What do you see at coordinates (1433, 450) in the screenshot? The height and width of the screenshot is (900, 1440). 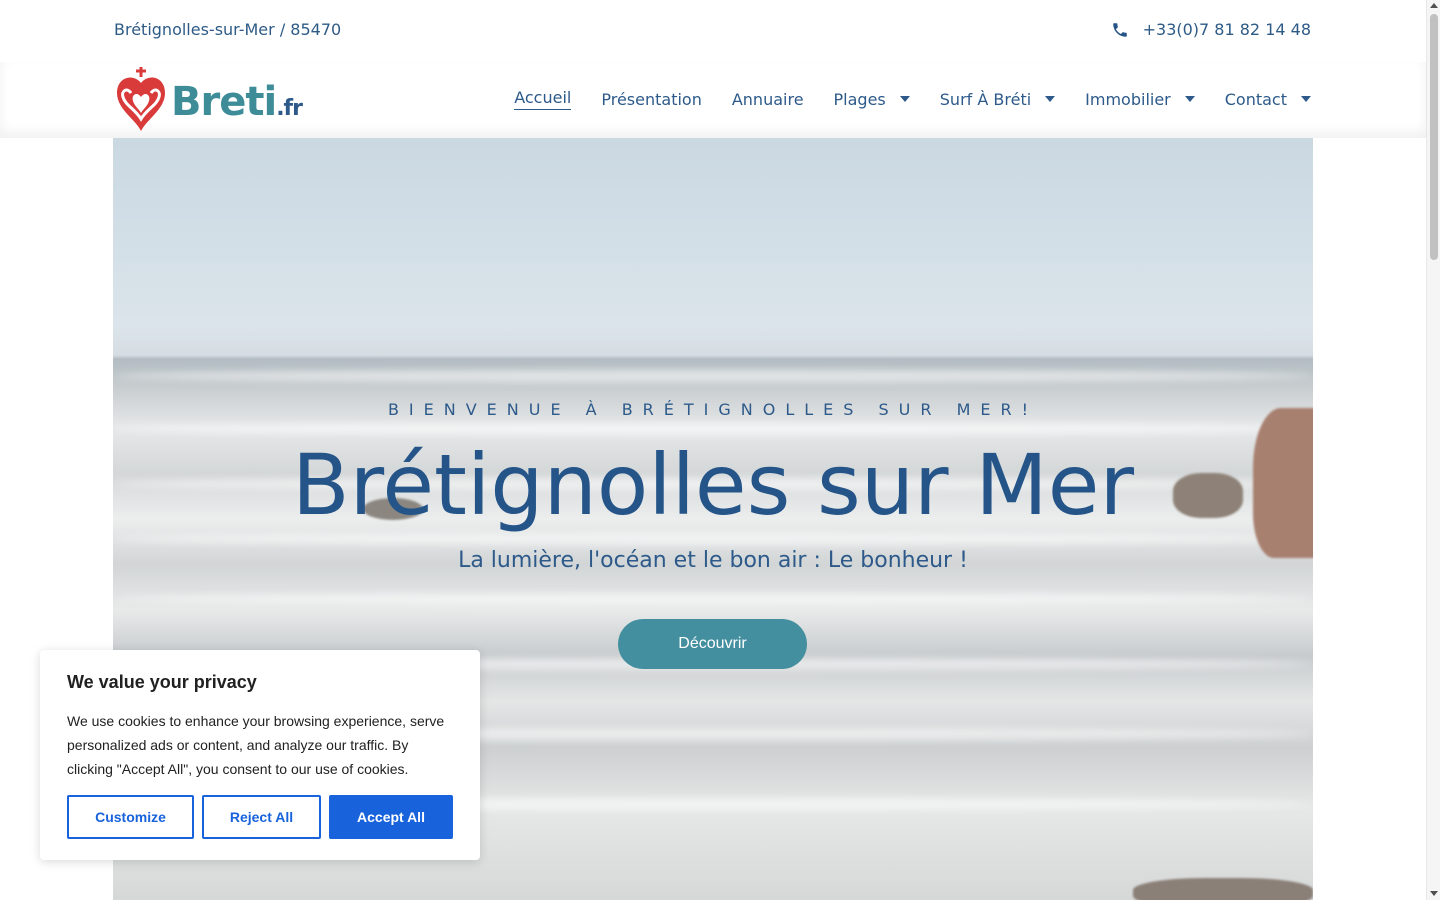 I see `page-scrollbar` at bounding box center [1433, 450].